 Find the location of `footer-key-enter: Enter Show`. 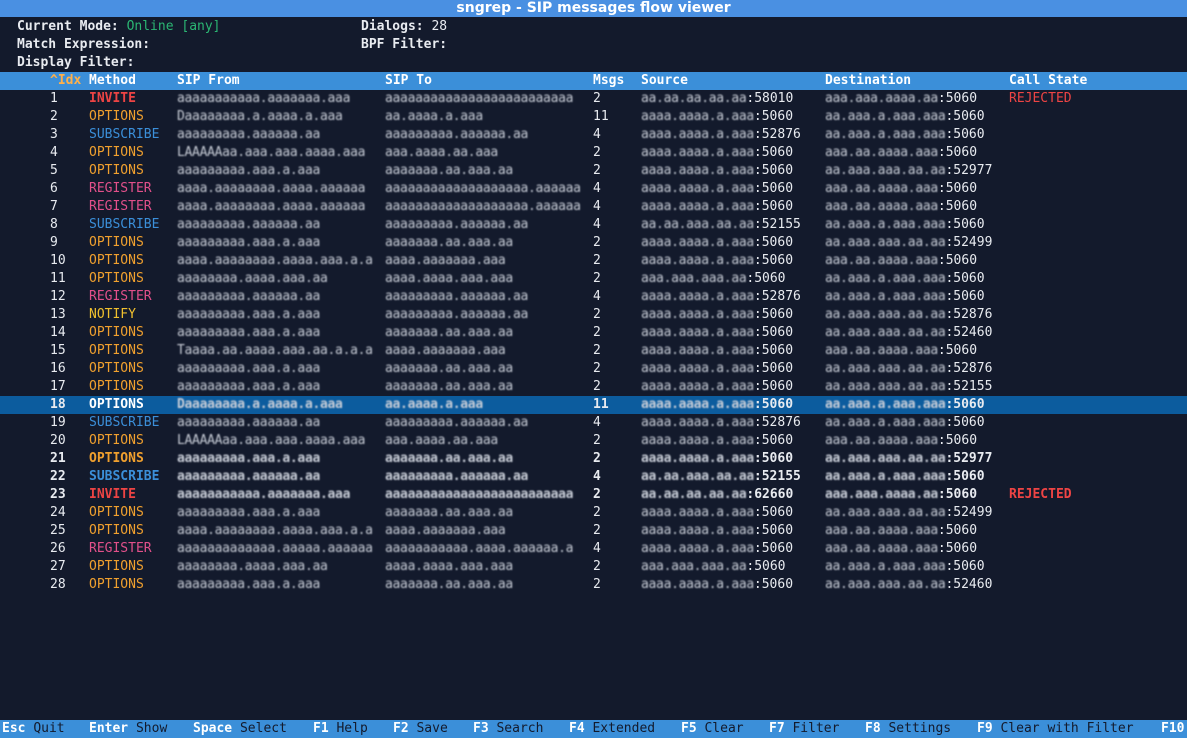

footer-key-enter: Enter Show is located at coordinates (128, 729).